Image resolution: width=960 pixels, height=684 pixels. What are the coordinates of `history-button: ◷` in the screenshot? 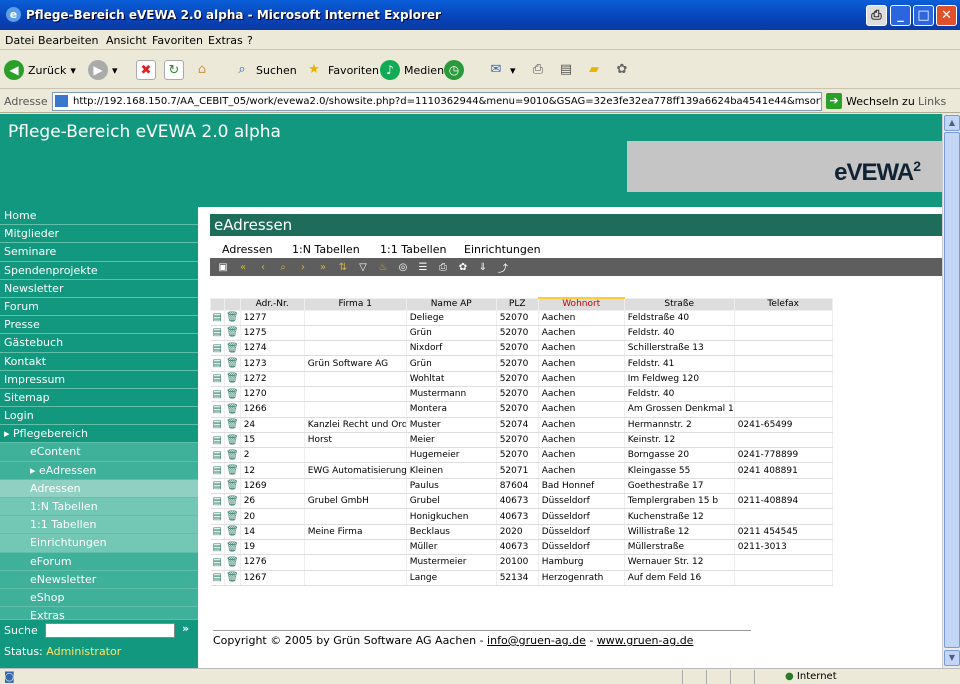 It's located at (454, 70).